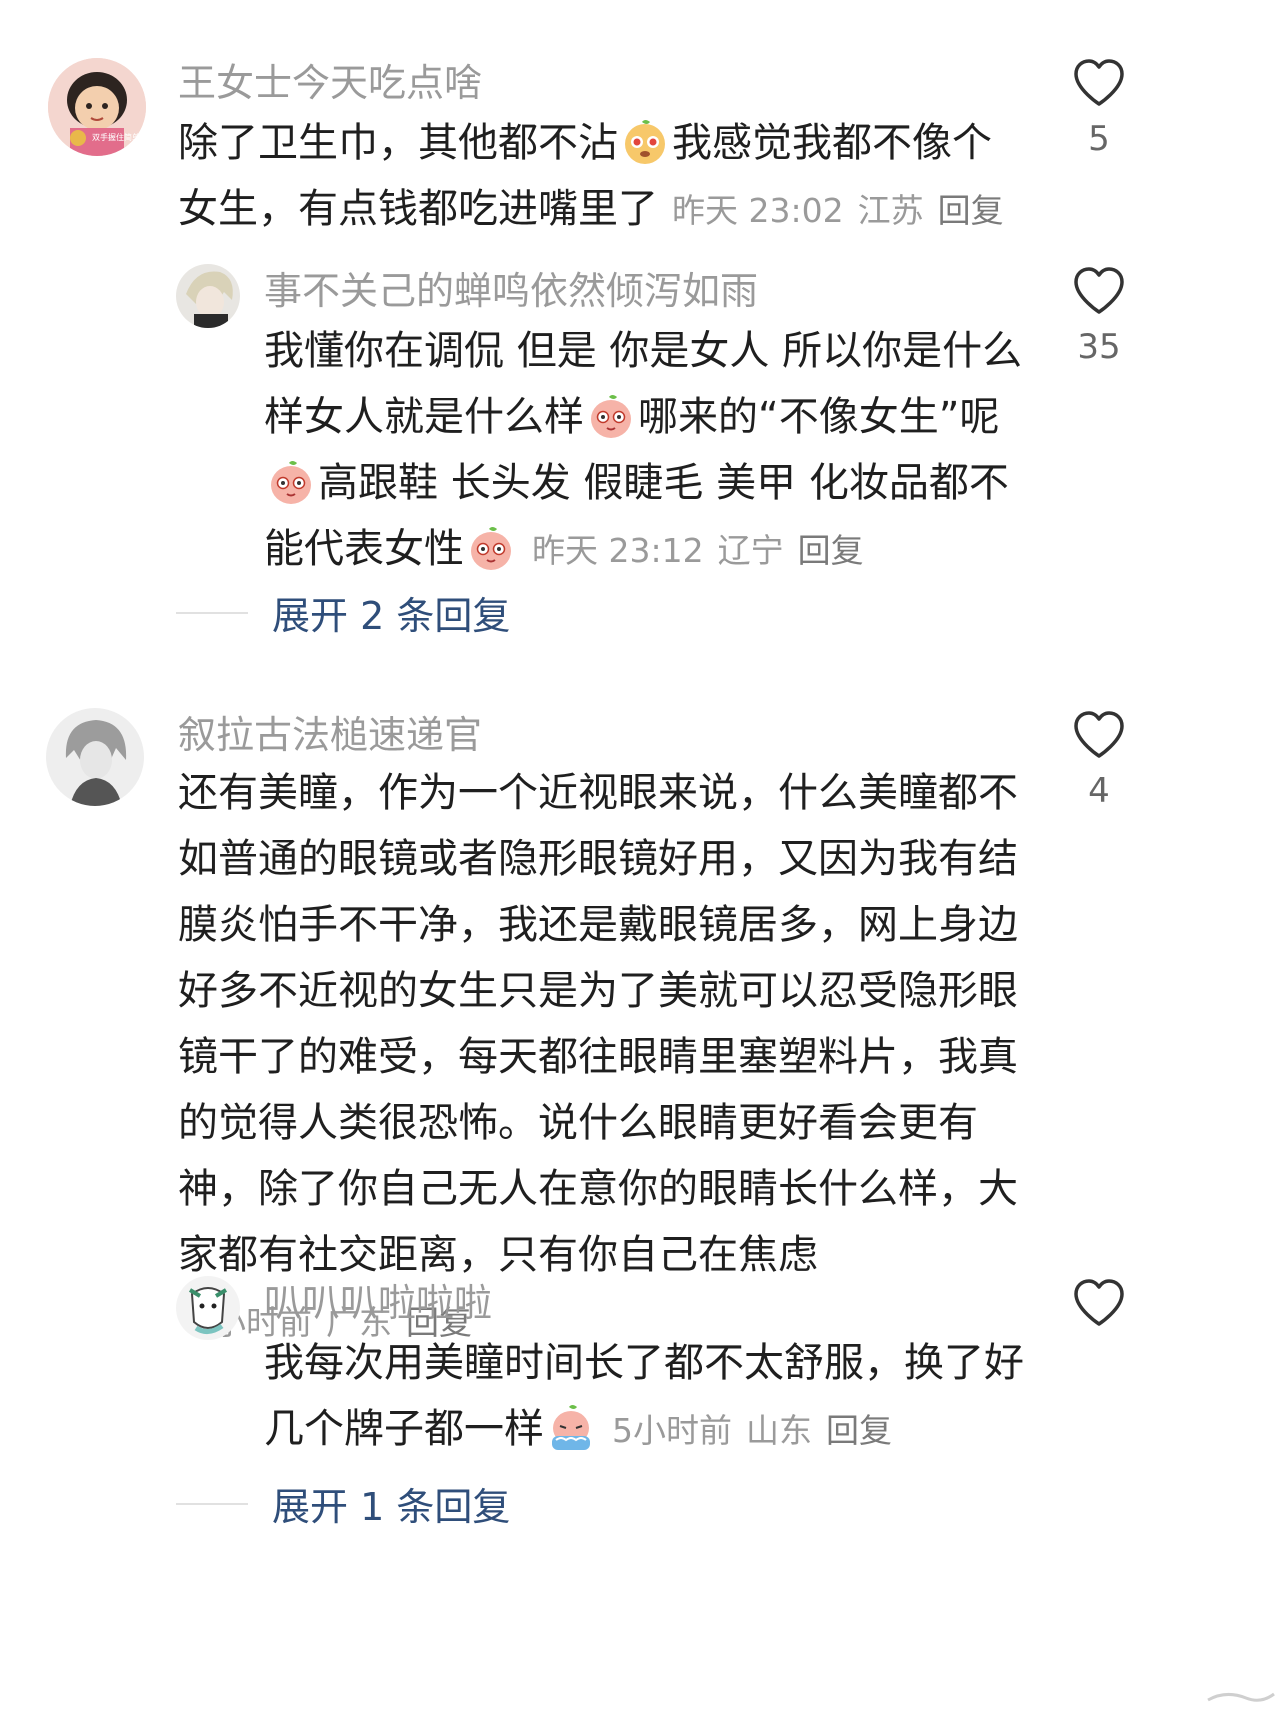 This screenshot has height=1720, width=1284. I want to click on anime-character-avatar-icon, so click(208, 296).